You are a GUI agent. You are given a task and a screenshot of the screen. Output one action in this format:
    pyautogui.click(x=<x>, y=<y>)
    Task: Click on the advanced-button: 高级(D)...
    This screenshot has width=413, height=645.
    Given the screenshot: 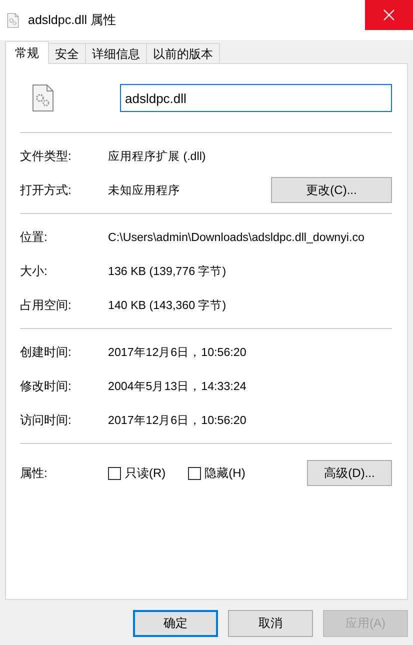 What is the action you would take?
    pyautogui.click(x=349, y=473)
    